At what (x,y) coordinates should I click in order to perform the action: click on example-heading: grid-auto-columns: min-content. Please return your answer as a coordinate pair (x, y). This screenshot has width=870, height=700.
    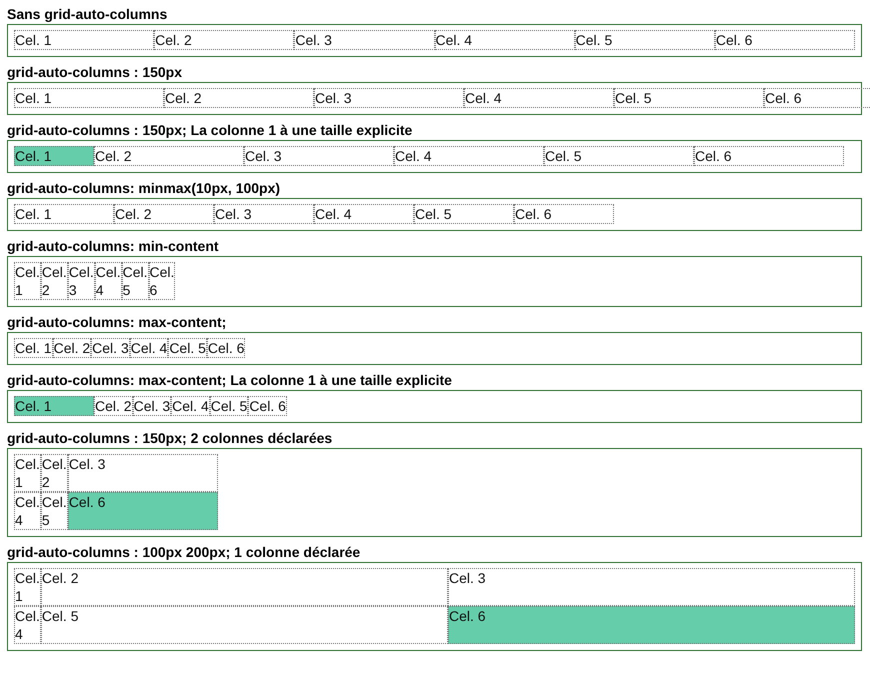
    Looking at the image, I should click on (113, 246).